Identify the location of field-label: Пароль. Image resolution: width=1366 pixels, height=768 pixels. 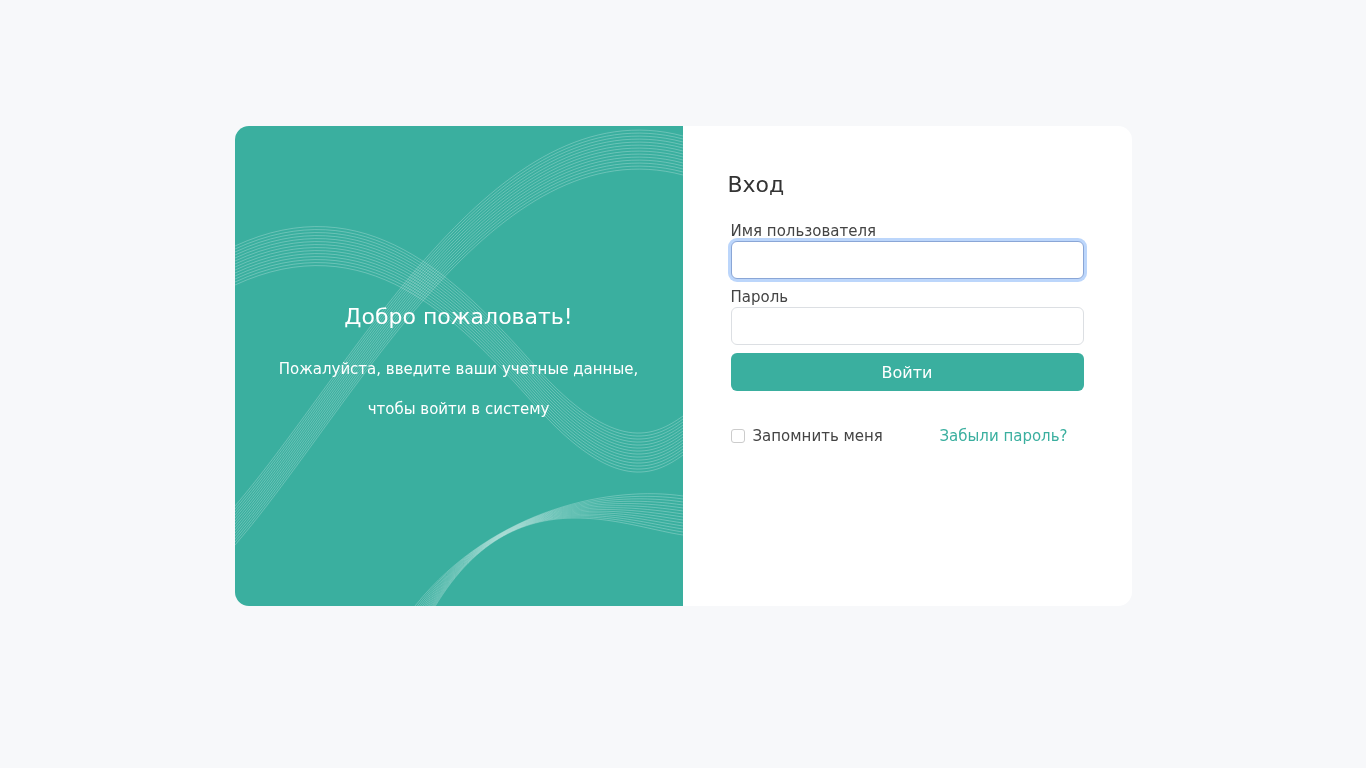
(760, 297).